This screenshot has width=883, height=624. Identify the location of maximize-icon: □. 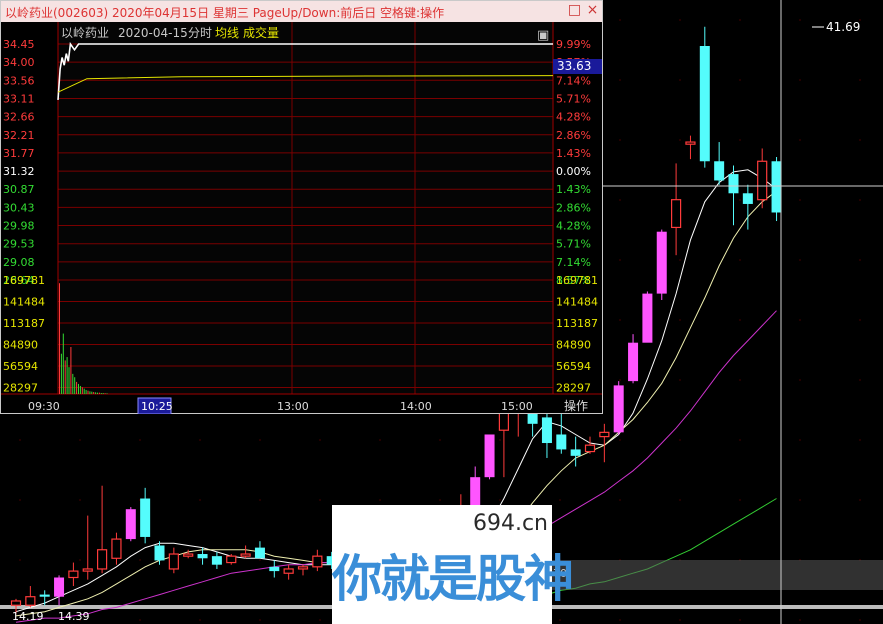
(574, 10).